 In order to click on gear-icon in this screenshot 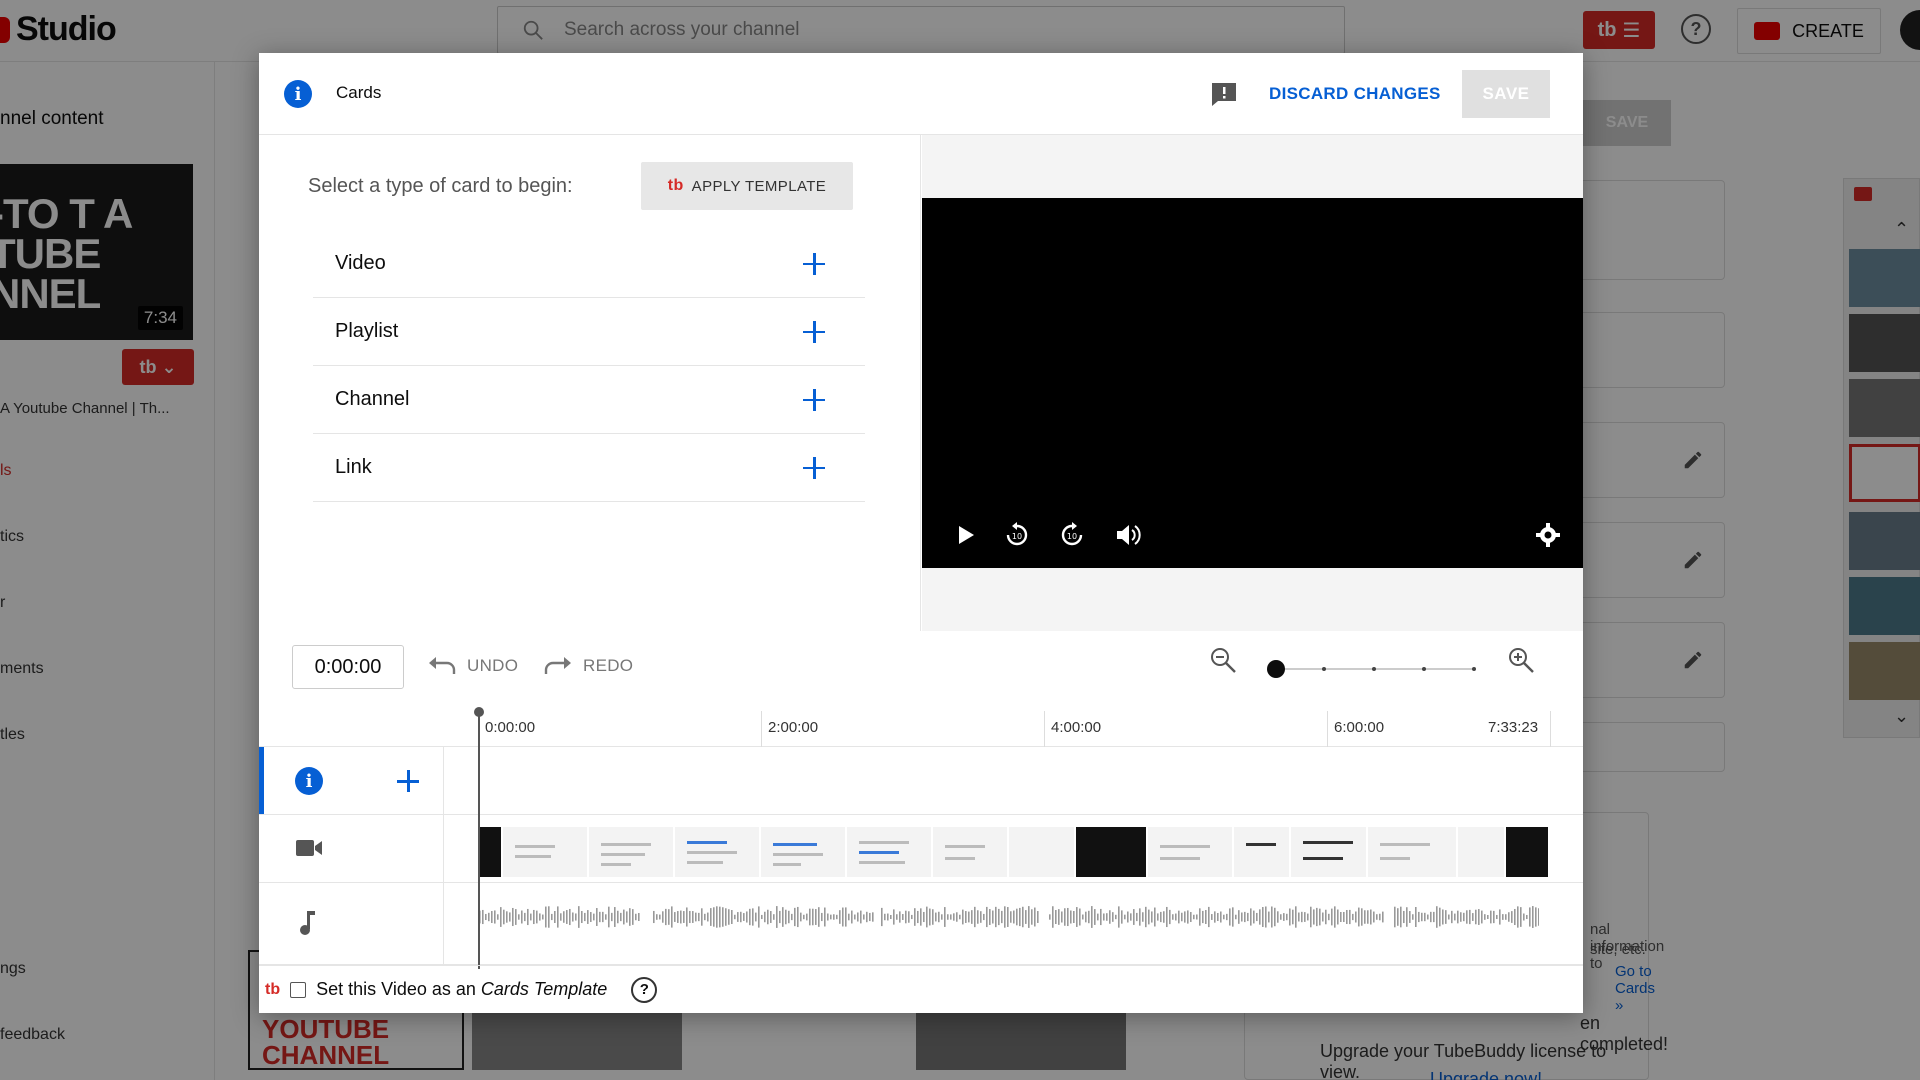, I will do `click(1548, 535)`.